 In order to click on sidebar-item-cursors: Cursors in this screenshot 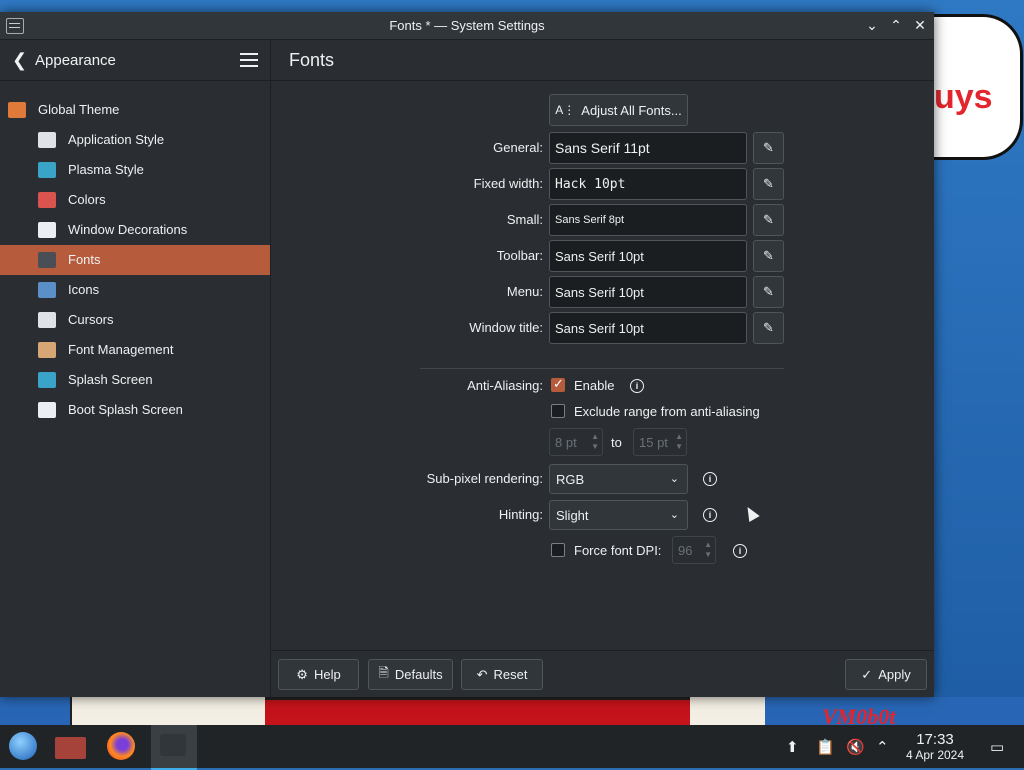, I will do `click(135, 320)`.